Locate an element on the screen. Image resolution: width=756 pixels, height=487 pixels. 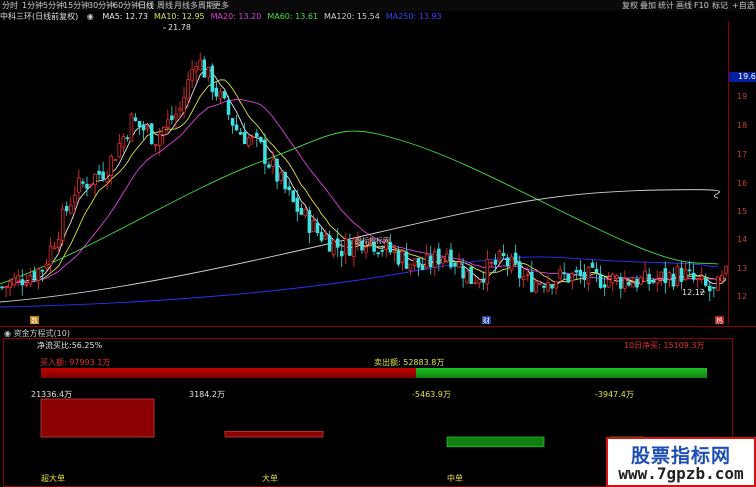
toolbar-tool-2: 统计 is located at coordinates (666, 5).